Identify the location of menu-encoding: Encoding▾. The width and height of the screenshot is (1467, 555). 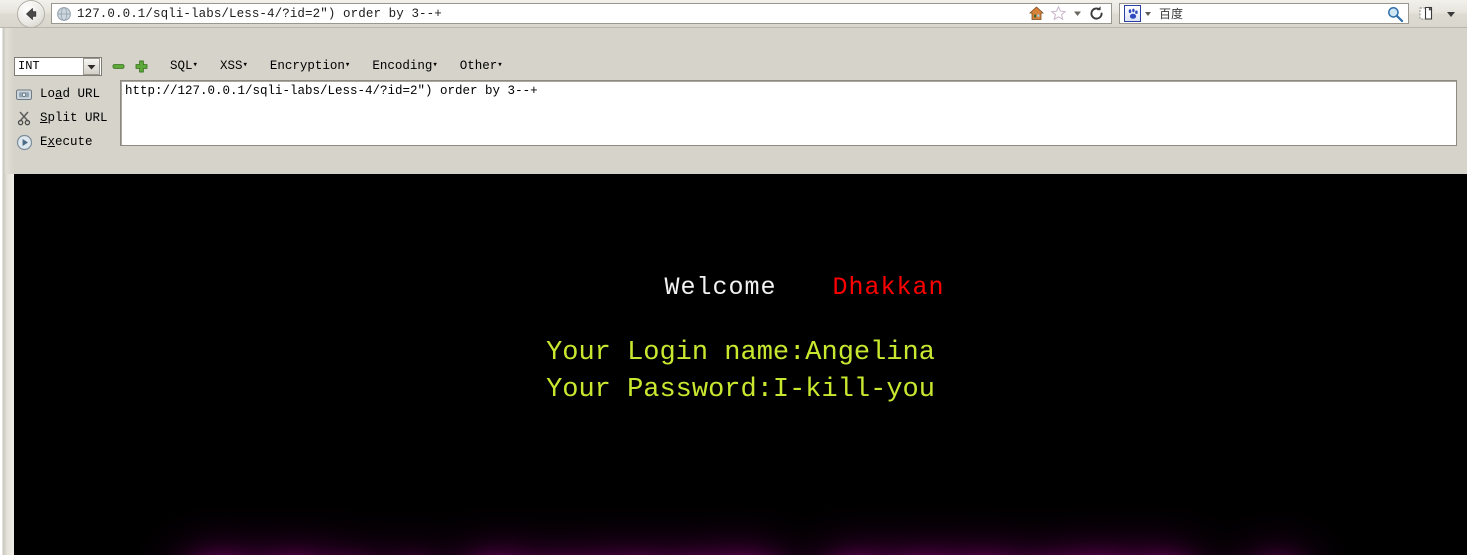
(404, 66).